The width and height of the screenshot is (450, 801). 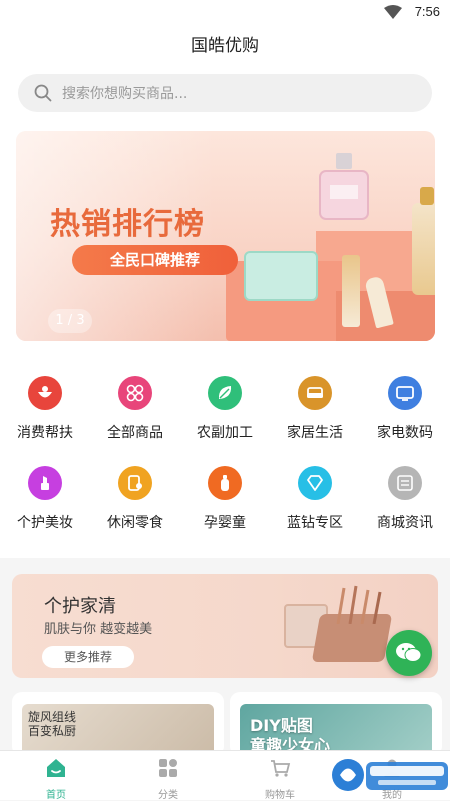 I want to click on banner-pager: 1 / 3, so click(x=70, y=321).